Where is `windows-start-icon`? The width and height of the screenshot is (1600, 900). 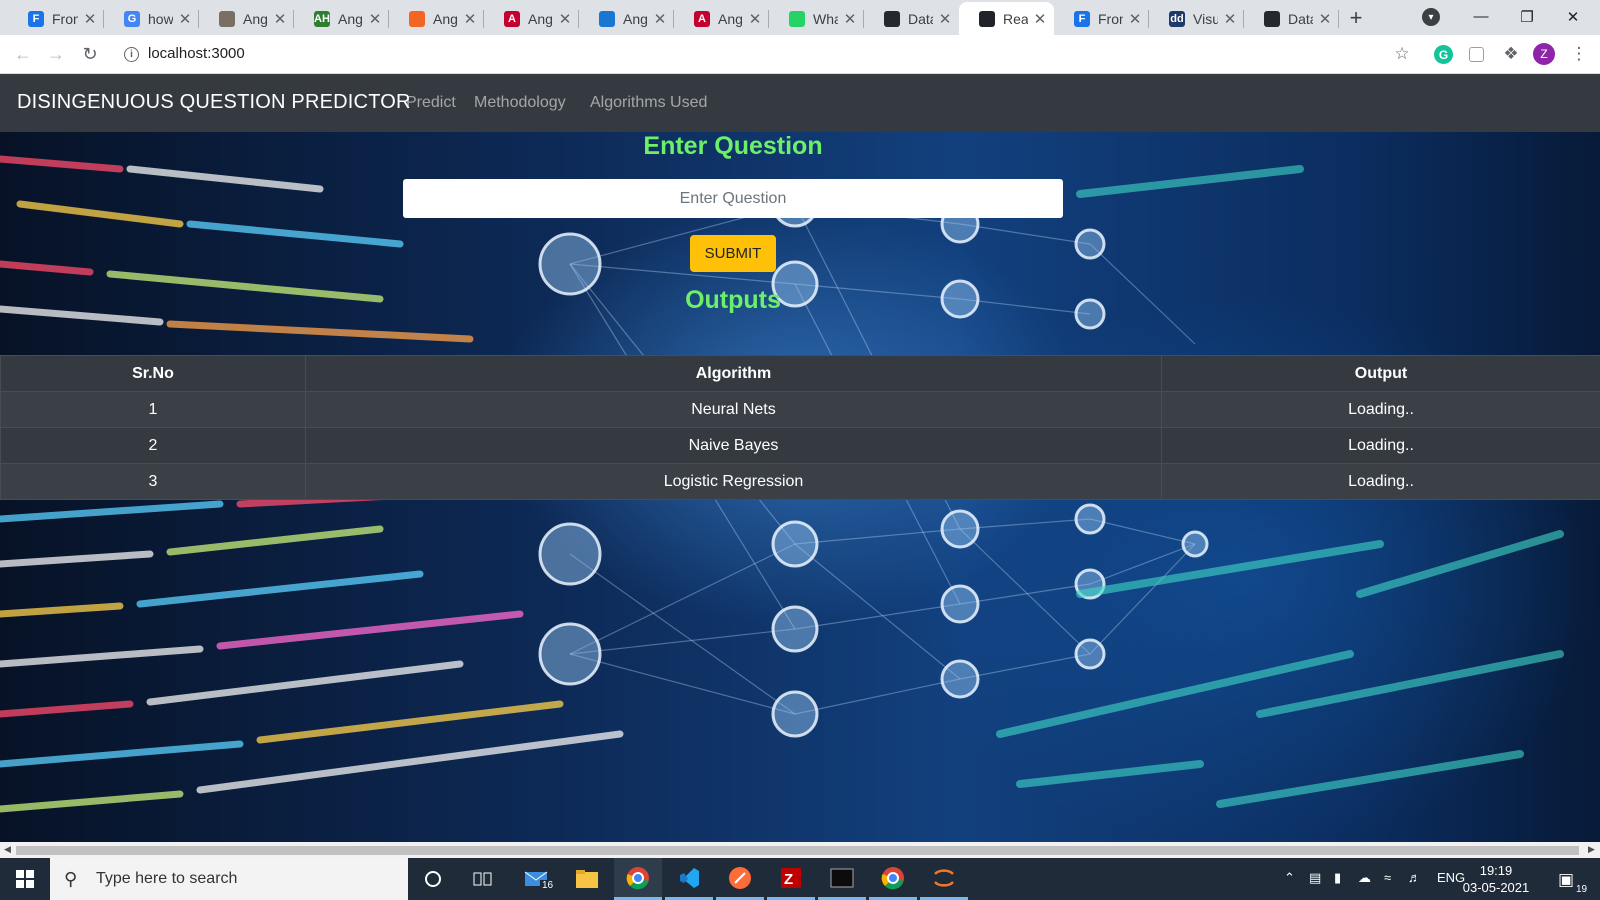 windows-start-icon is located at coordinates (25, 879).